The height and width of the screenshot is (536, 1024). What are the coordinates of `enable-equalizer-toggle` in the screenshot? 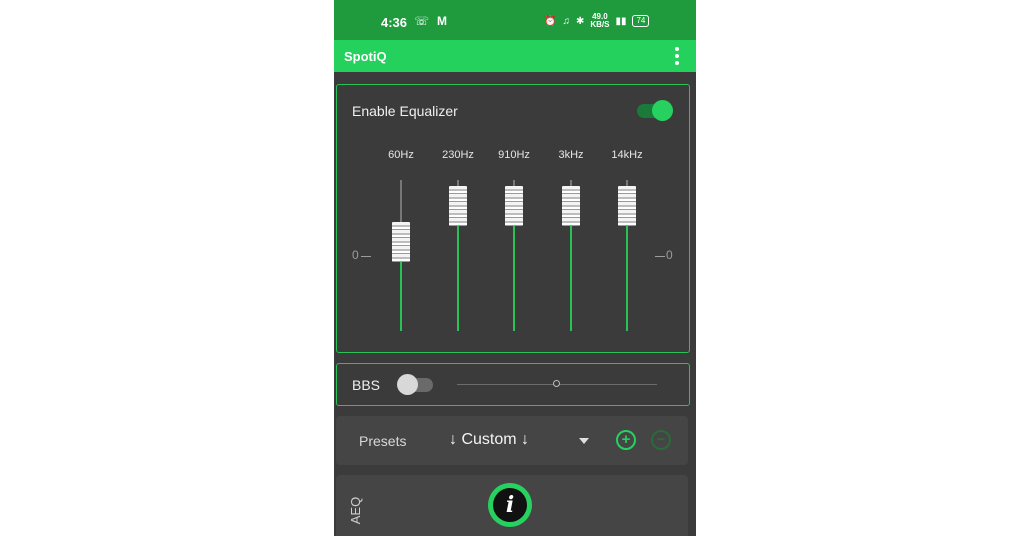 It's located at (655, 110).